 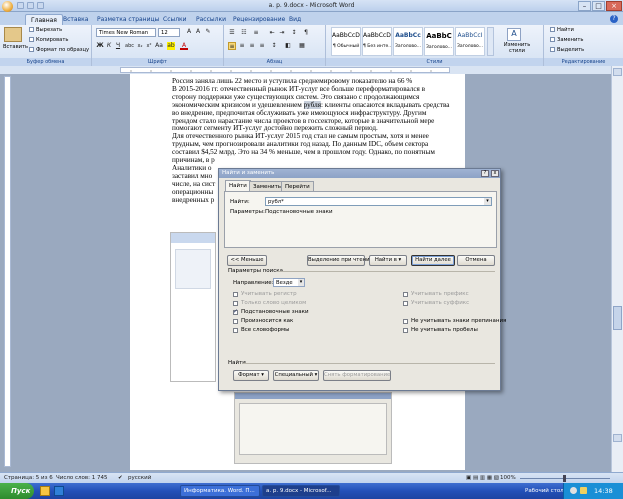 I want to click on ie-icon, so click(x=59, y=491).